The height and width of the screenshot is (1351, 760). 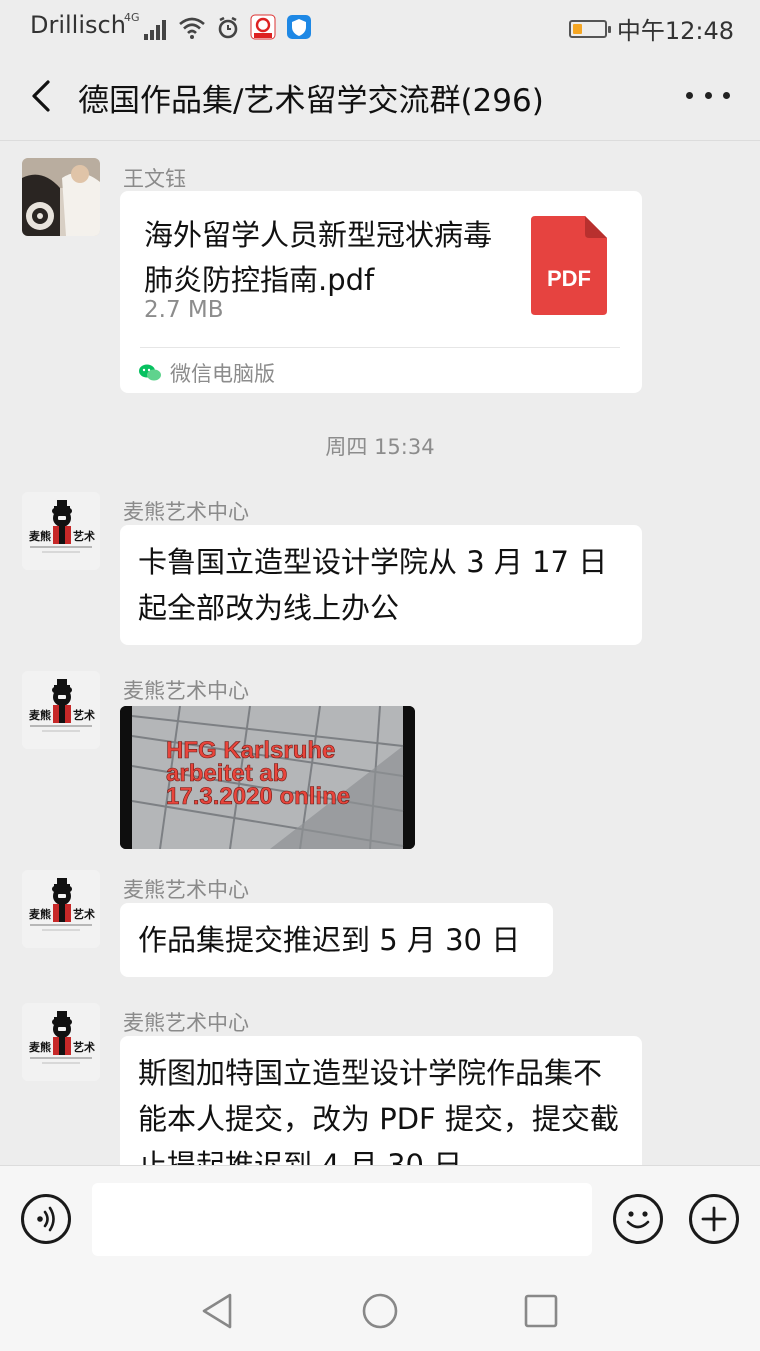 I want to click on file-size: 2.7 MB, so click(x=184, y=310).